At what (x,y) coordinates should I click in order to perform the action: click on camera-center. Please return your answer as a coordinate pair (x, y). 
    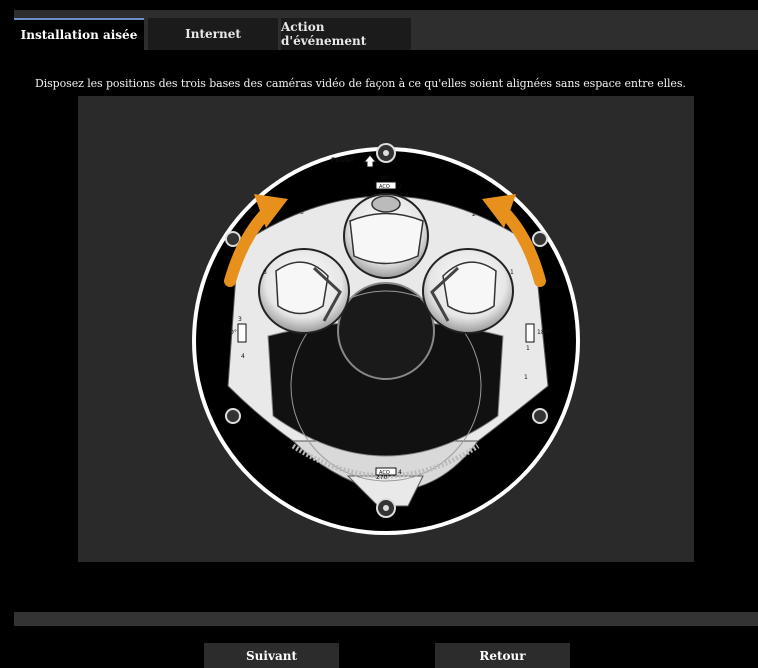
    Looking at the image, I should click on (386, 236).